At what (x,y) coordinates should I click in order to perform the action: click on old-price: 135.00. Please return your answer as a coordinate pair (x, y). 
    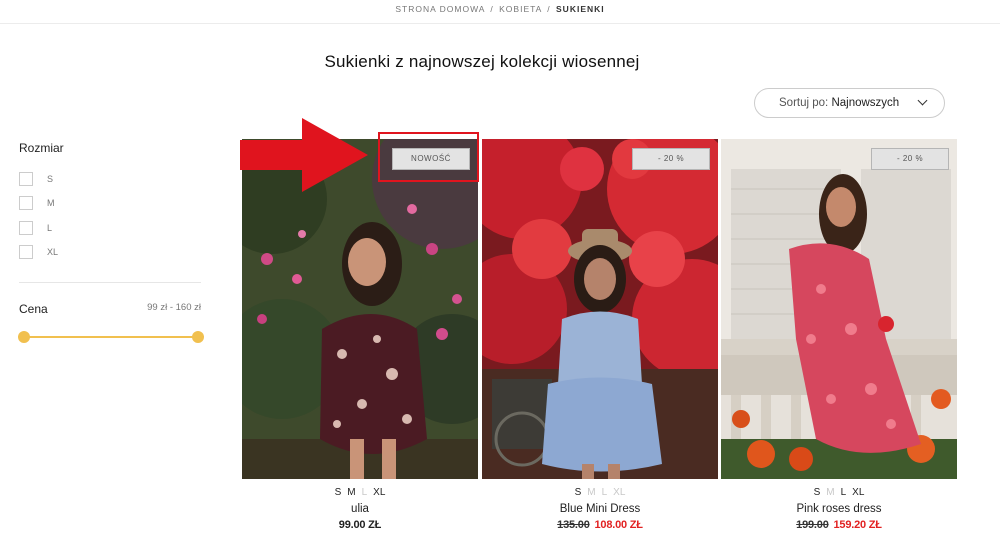
    Looking at the image, I should click on (573, 525).